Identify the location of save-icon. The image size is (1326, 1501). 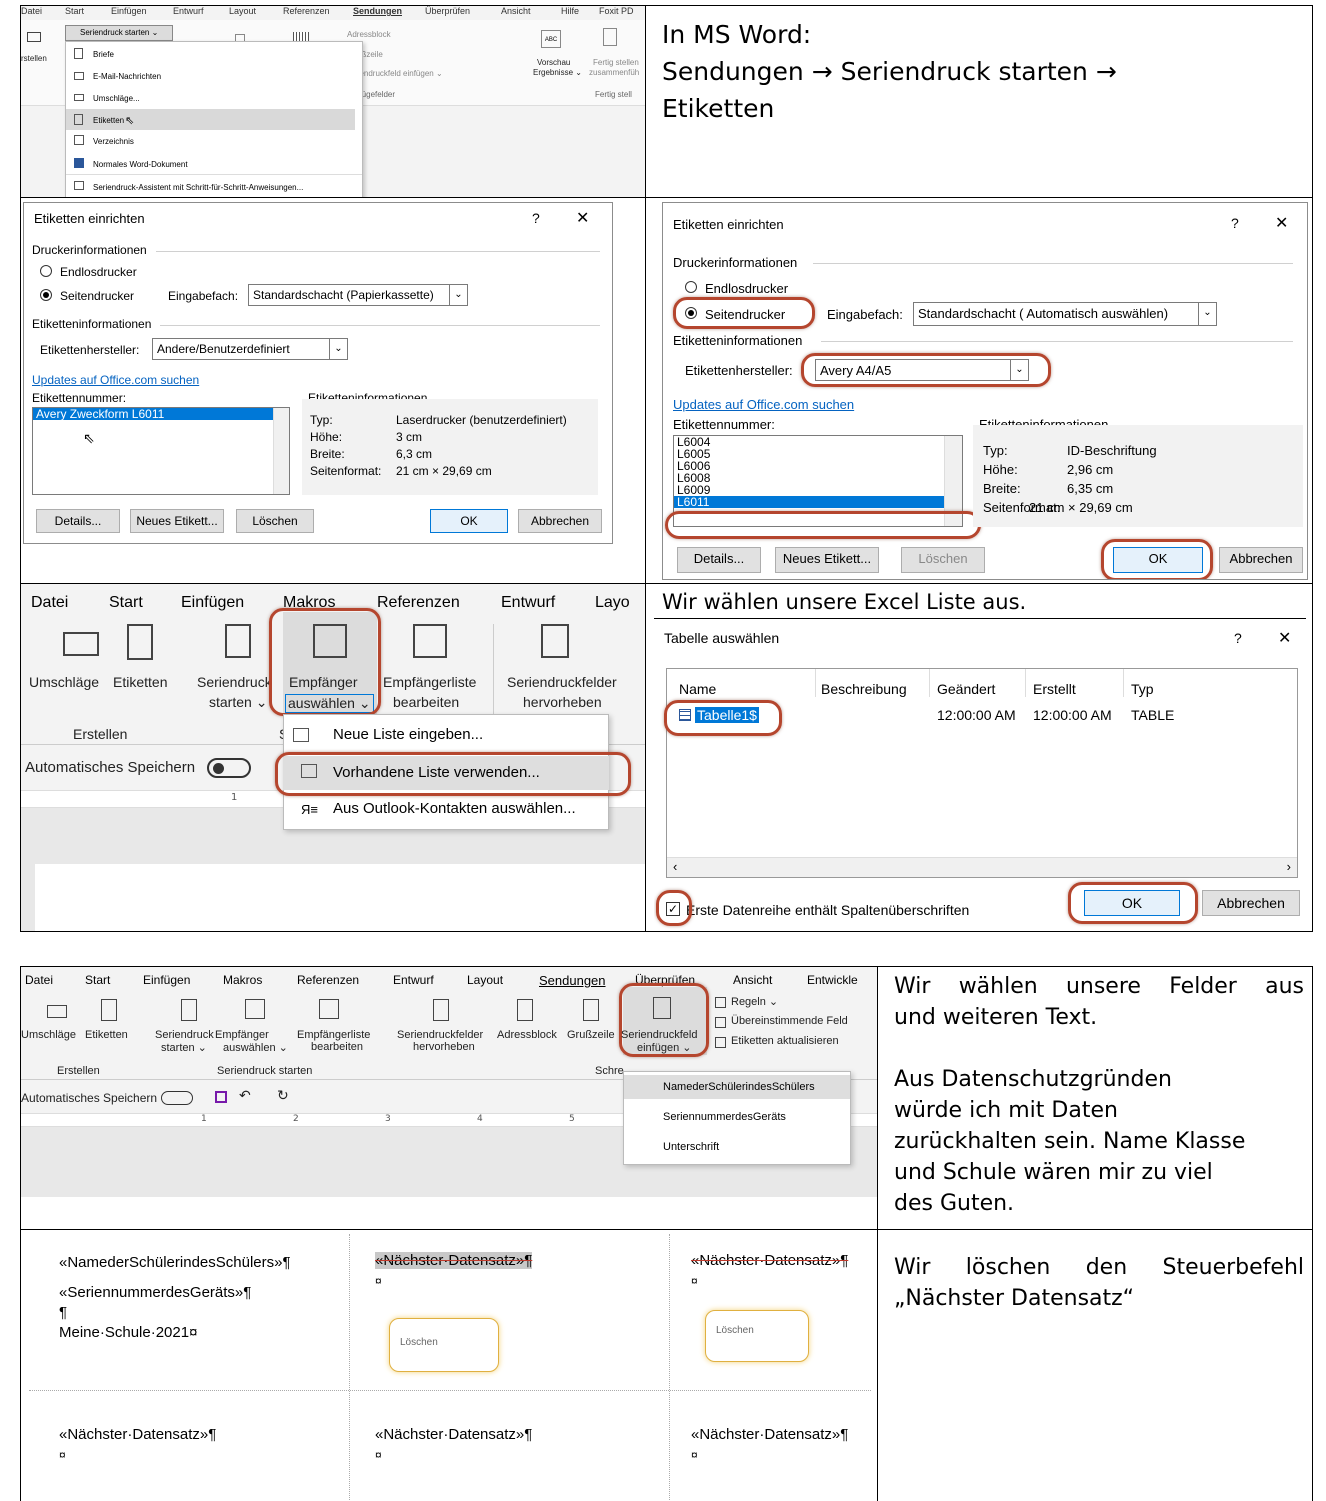
(221, 1097).